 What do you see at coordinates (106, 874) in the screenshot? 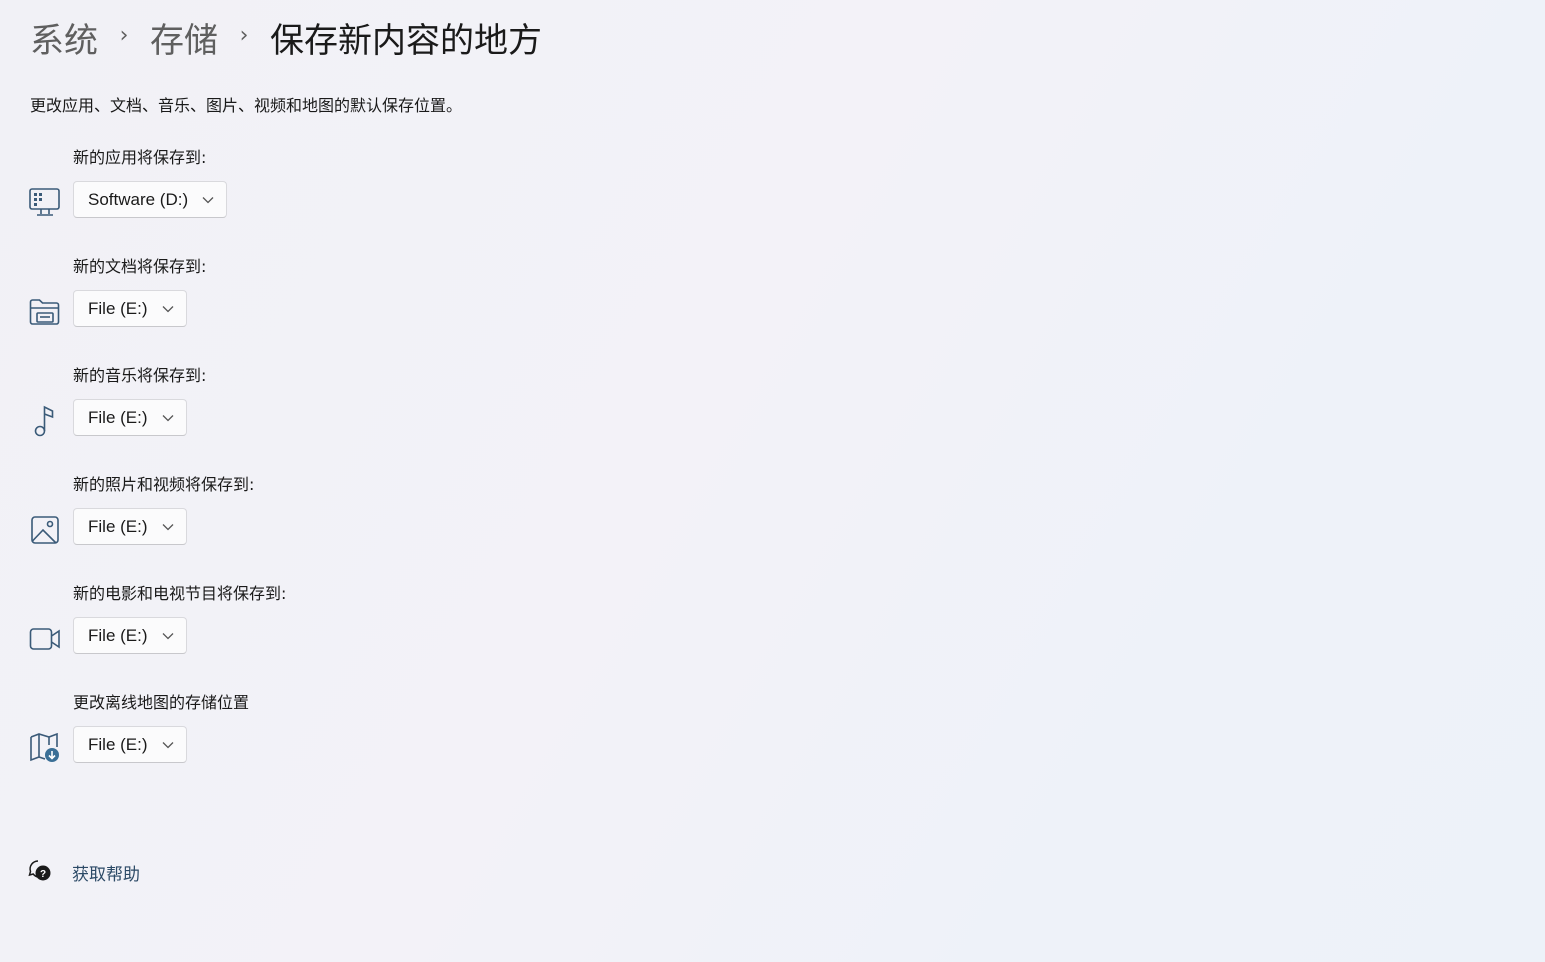
I see `get-help-label: 获取帮助` at bounding box center [106, 874].